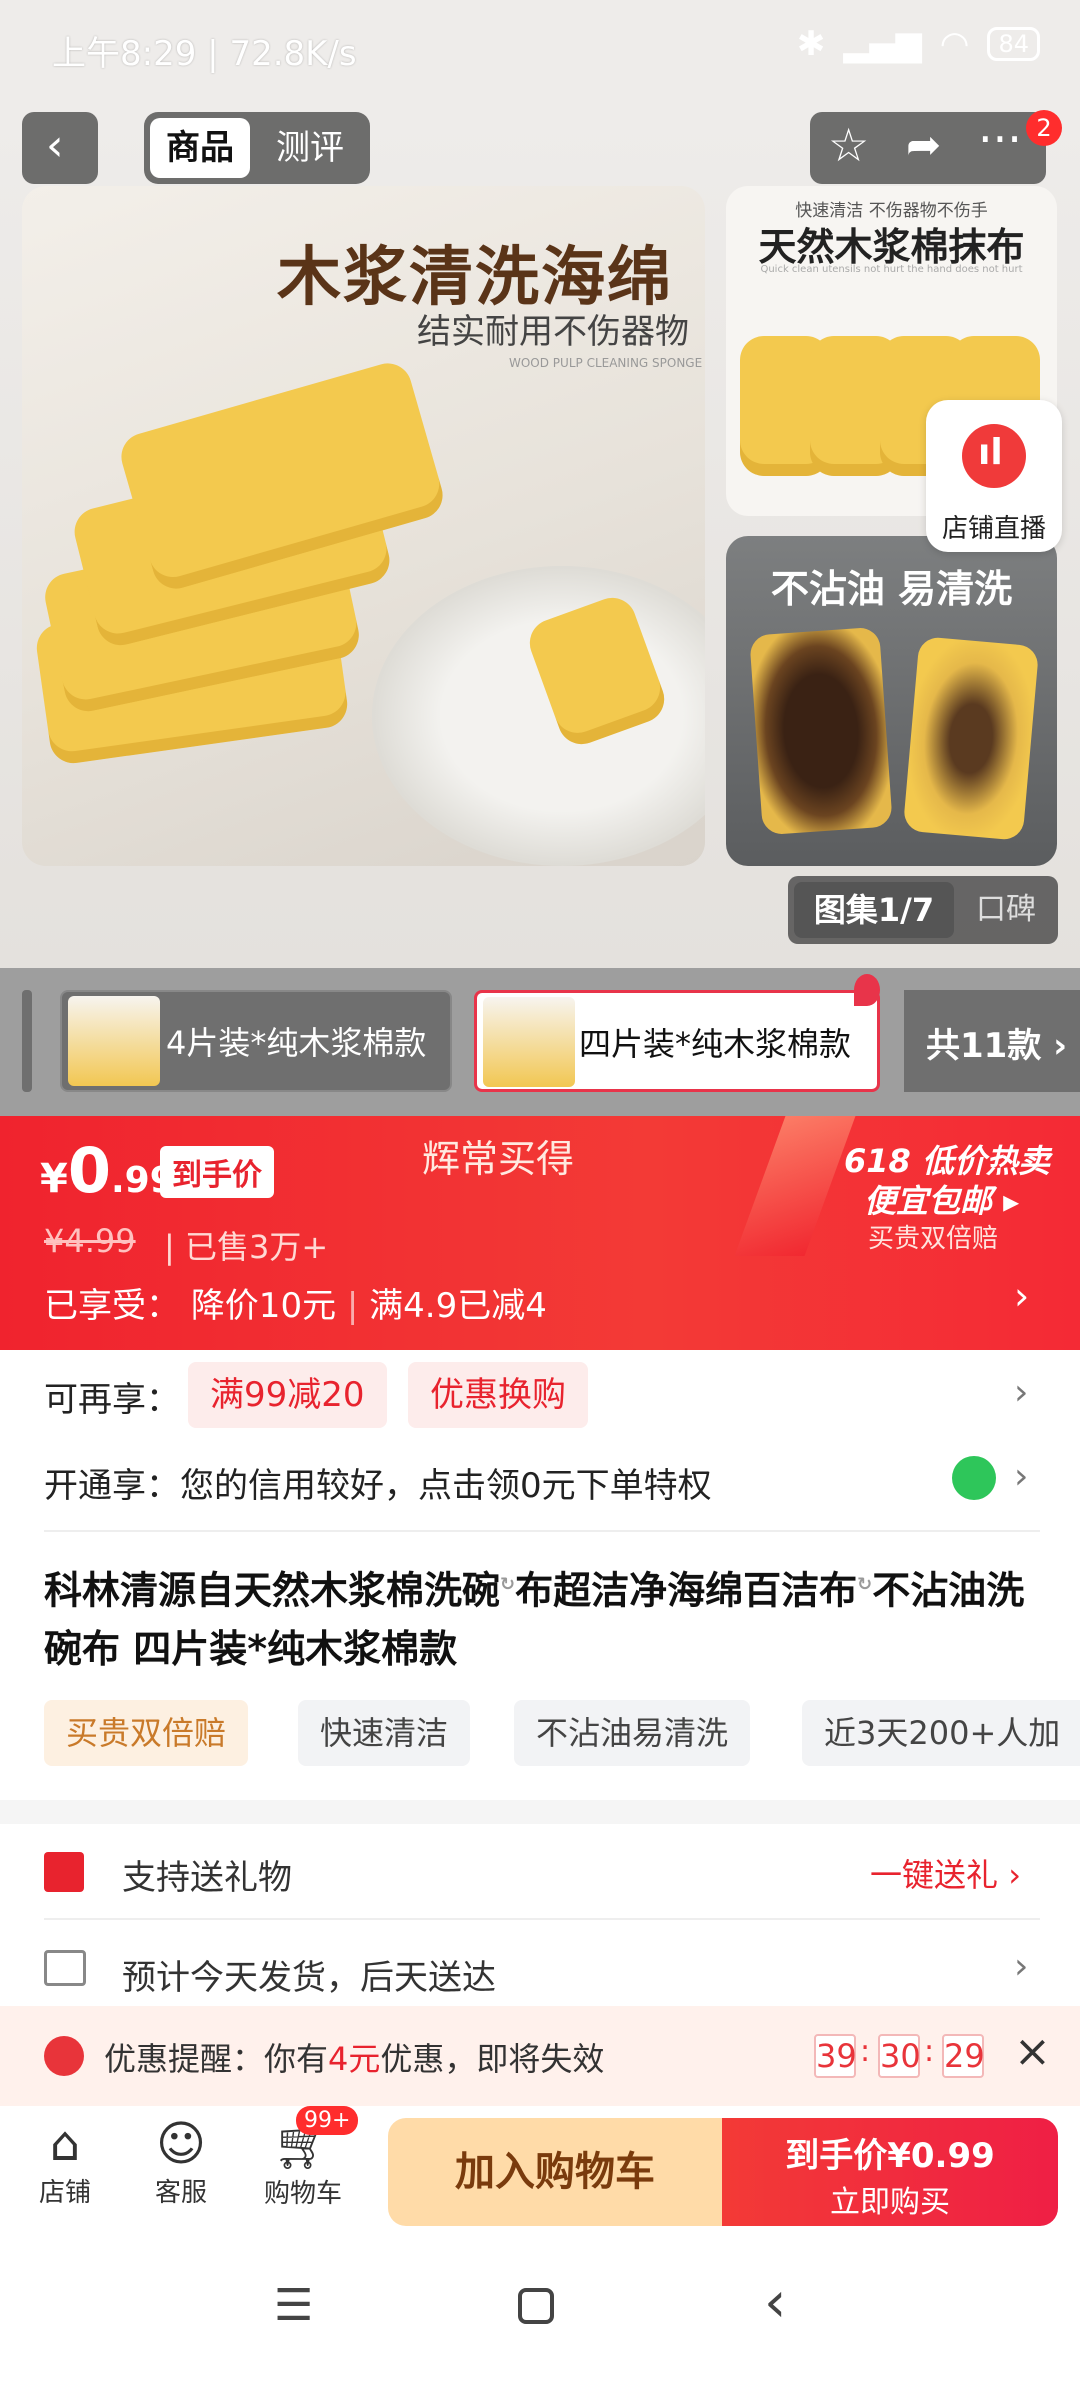 The image size is (1080, 2400). What do you see at coordinates (775, 2302) in the screenshot?
I see `back-icon: ‹` at bounding box center [775, 2302].